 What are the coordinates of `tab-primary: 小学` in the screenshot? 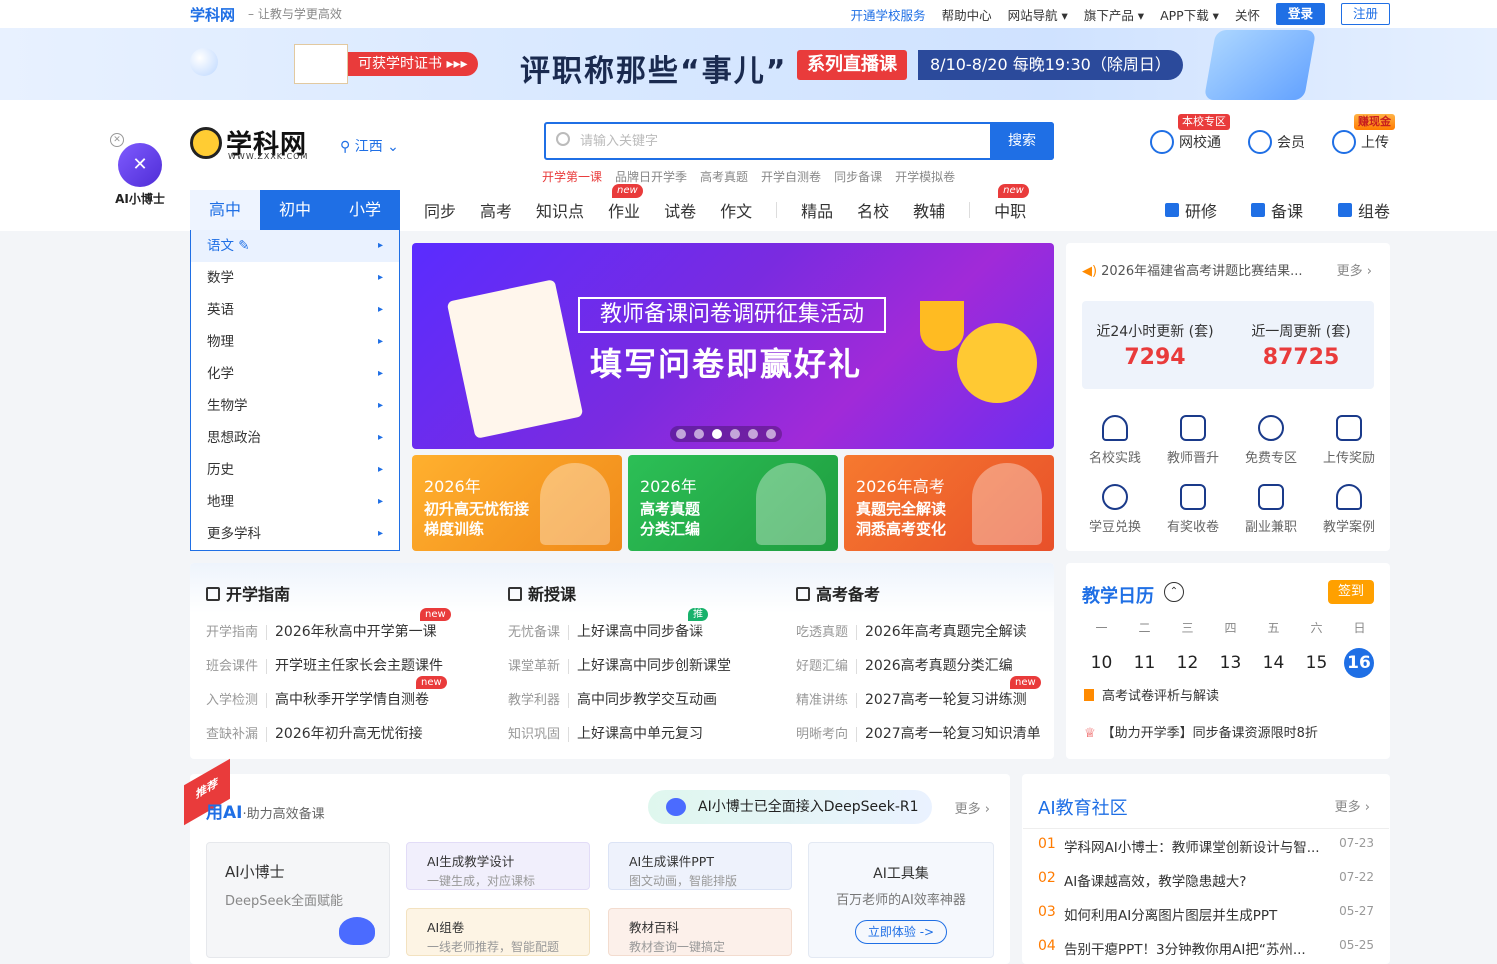 It's located at (365, 210).